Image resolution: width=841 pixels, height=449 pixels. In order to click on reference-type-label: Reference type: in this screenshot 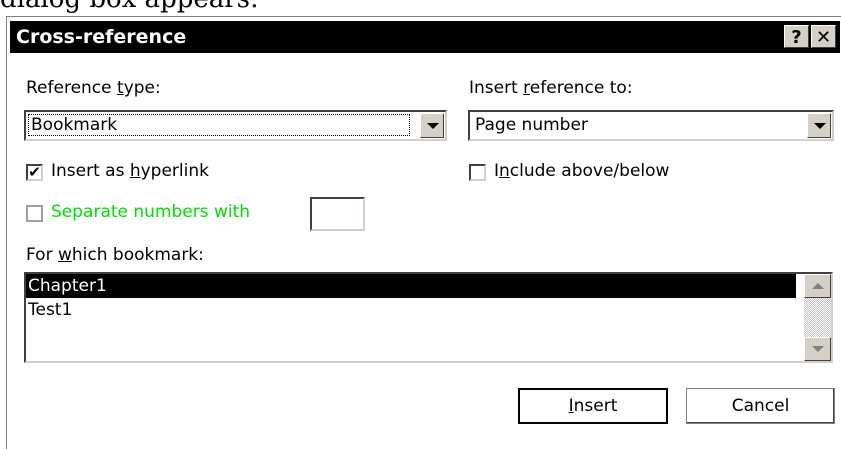, I will do `click(93, 88)`.